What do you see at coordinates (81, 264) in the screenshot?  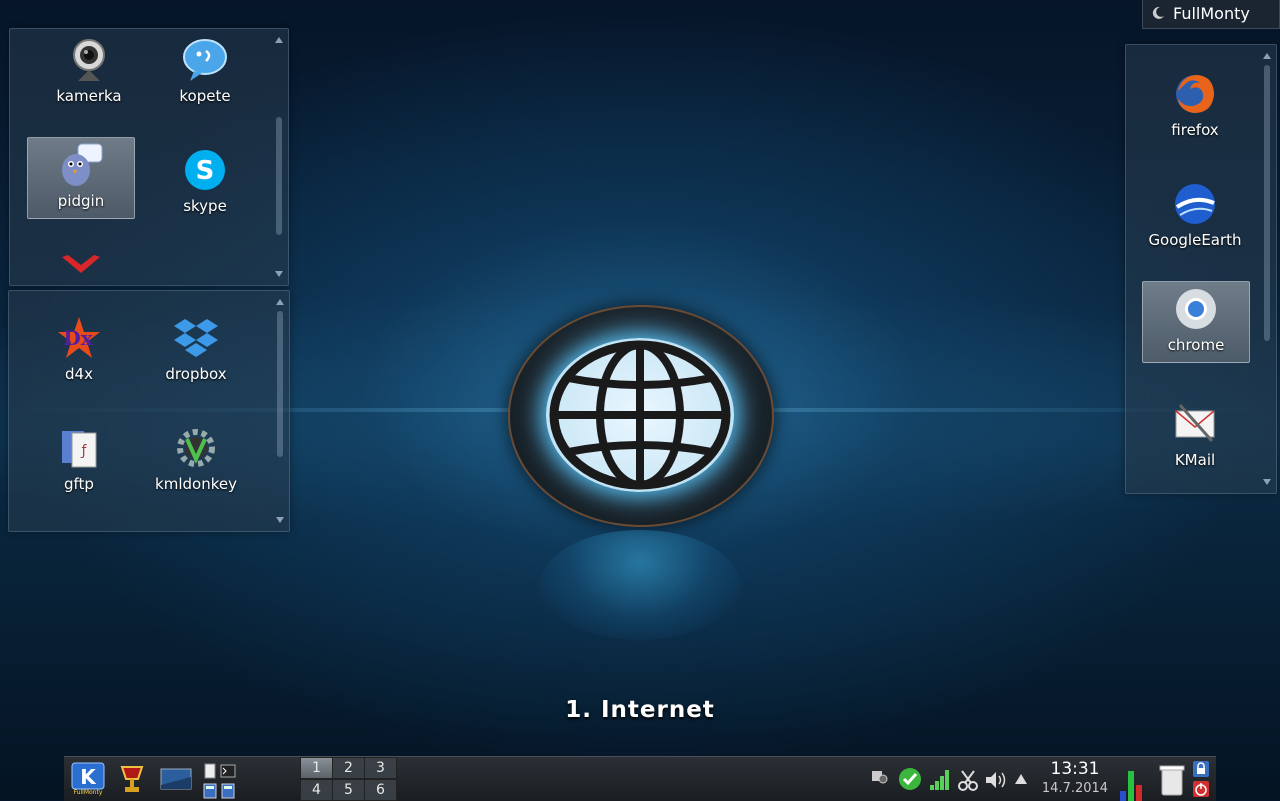 I see `partial-app-icon` at bounding box center [81, 264].